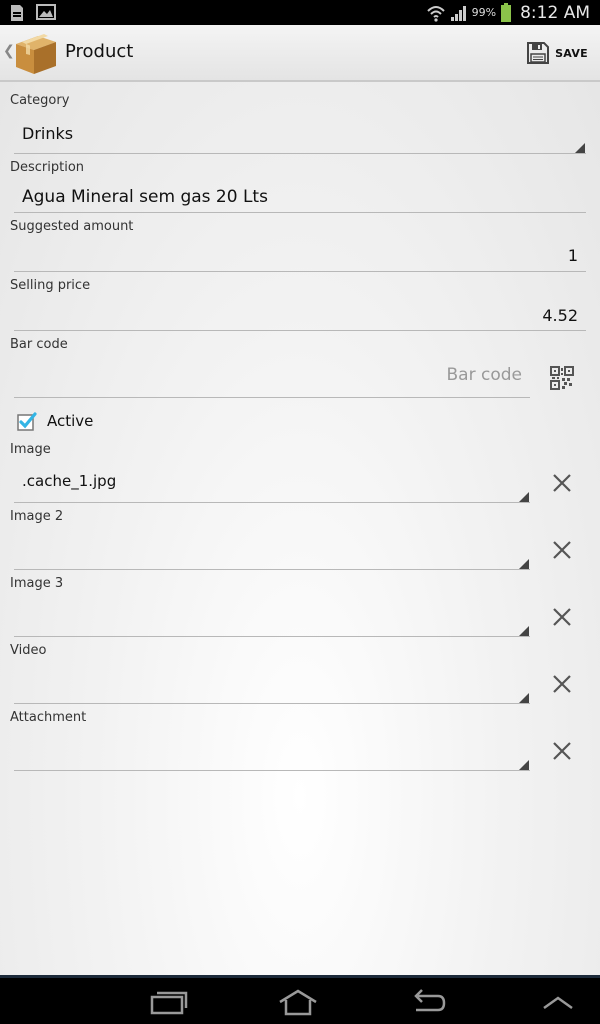  Describe the element at coordinates (538, 53) in the screenshot. I see `save-floppy-icon` at that location.